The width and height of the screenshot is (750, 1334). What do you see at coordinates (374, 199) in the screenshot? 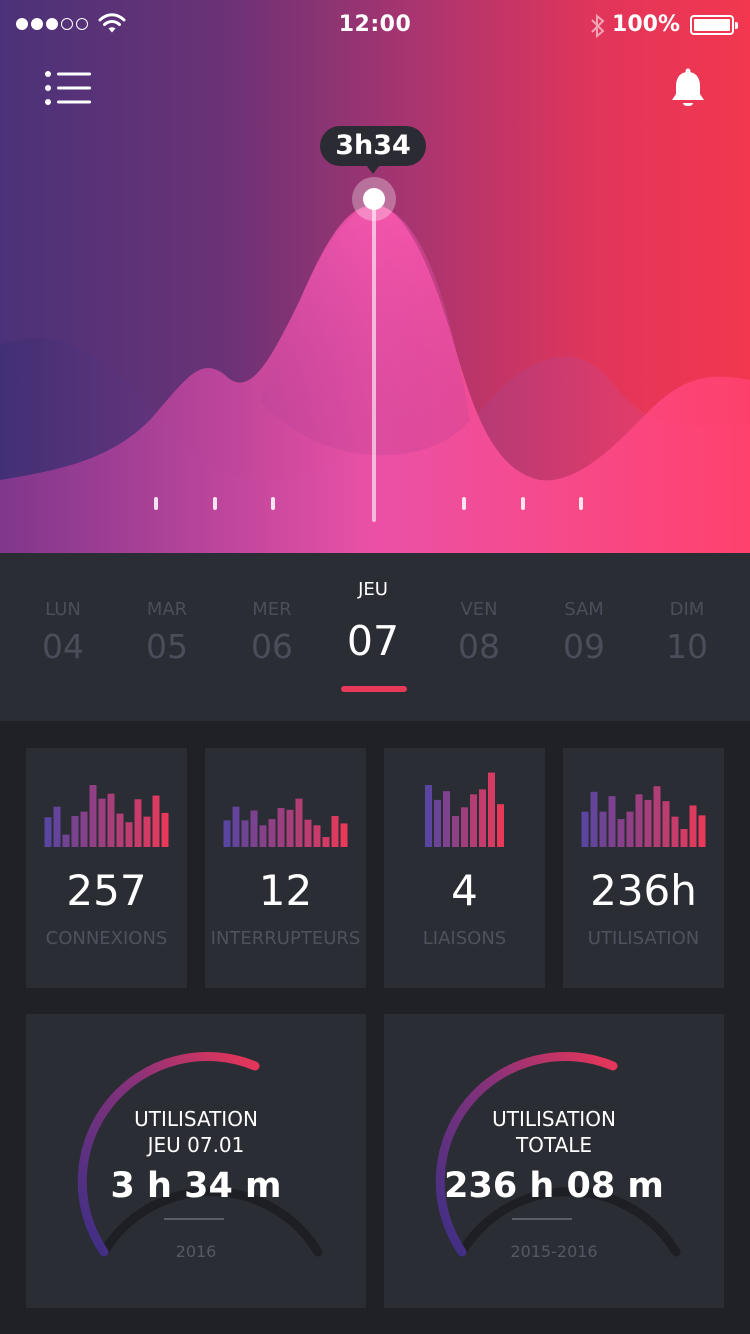
I see `selected-point-handle` at bounding box center [374, 199].